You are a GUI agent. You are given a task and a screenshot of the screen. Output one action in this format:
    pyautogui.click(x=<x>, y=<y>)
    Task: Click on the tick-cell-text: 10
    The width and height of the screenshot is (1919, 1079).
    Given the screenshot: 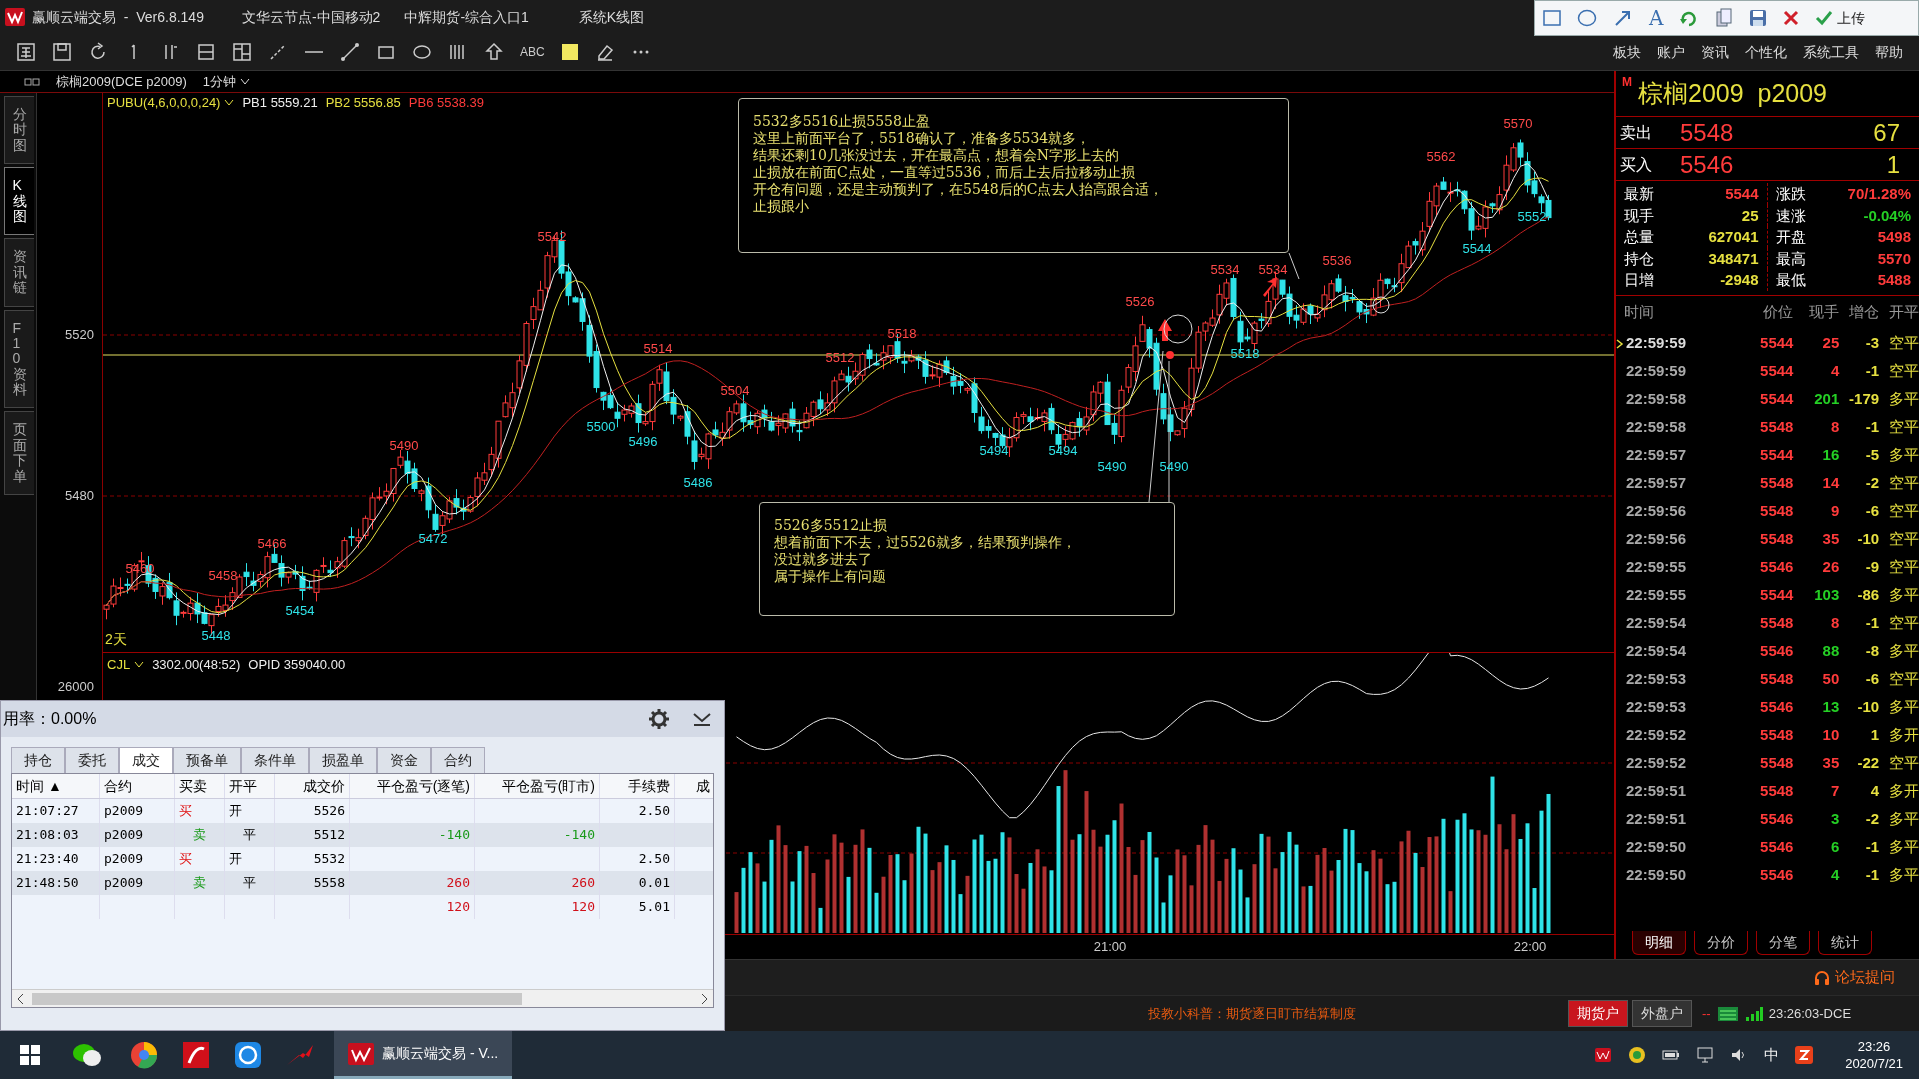 What is the action you would take?
    pyautogui.click(x=1830, y=735)
    